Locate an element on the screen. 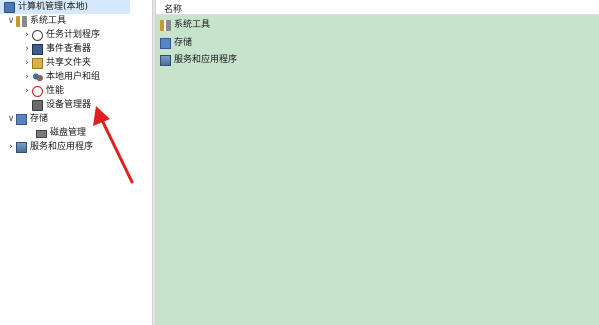 This screenshot has height=325, width=599. tree-item-event-viewer: › 事件查看器 is located at coordinates (56, 49).